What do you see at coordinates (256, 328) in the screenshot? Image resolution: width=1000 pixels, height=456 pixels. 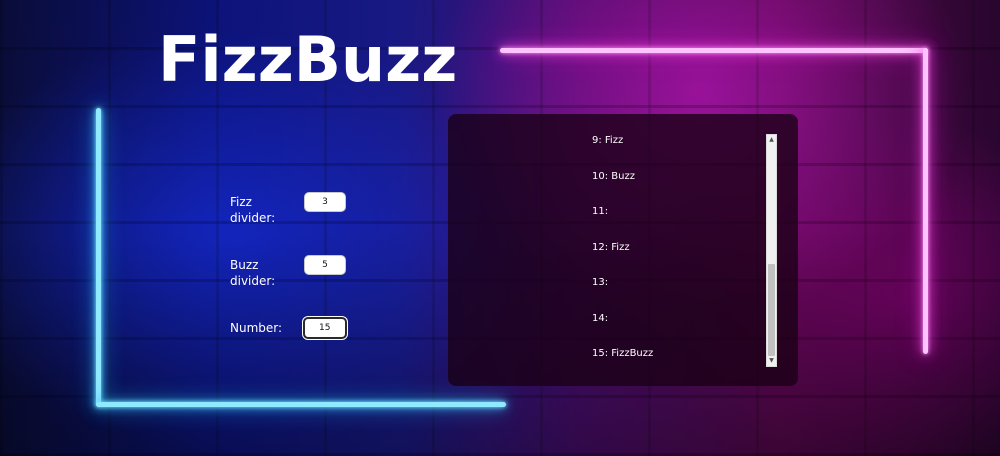 I see `number-label: Number:` at bounding box center [256, 328].